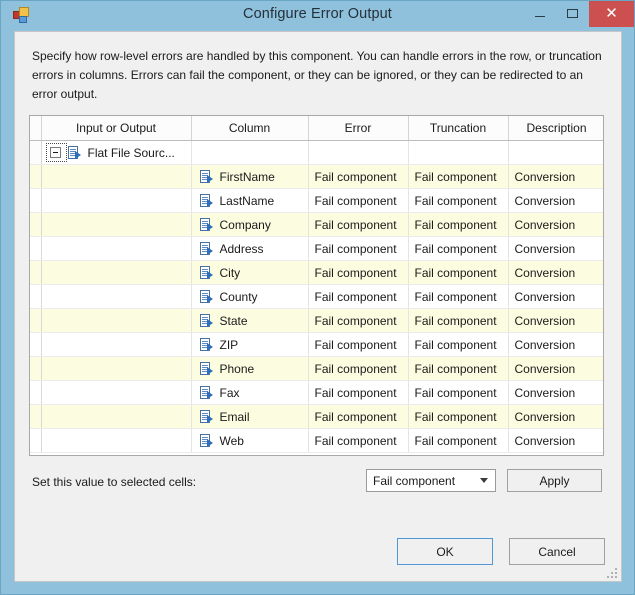 This screenshot has height=595, width=635. What do you see at coordinates (250, 320) in the screenshot?
I see `cell-column: State` at bounding box center [250, 320].